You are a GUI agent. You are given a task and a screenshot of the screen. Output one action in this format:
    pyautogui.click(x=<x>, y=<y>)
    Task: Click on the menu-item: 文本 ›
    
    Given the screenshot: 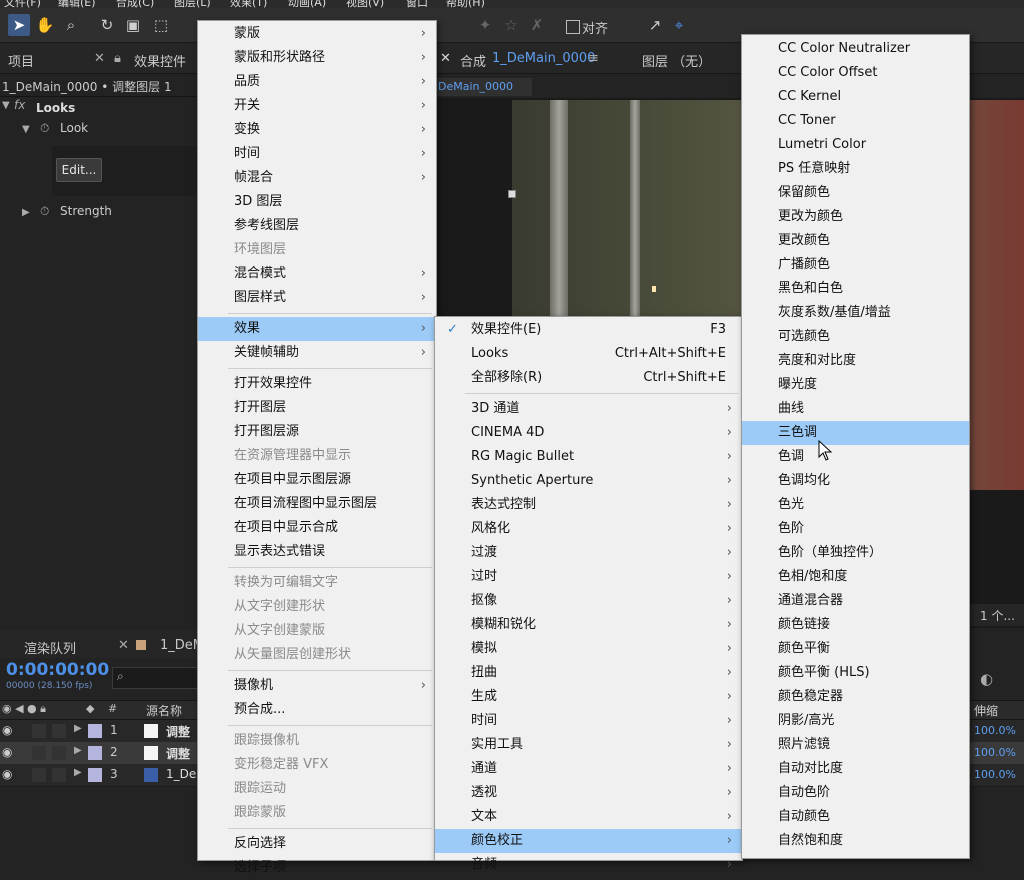 What is the action you would take?
    pyautogui.click(x=588, y=817)
    